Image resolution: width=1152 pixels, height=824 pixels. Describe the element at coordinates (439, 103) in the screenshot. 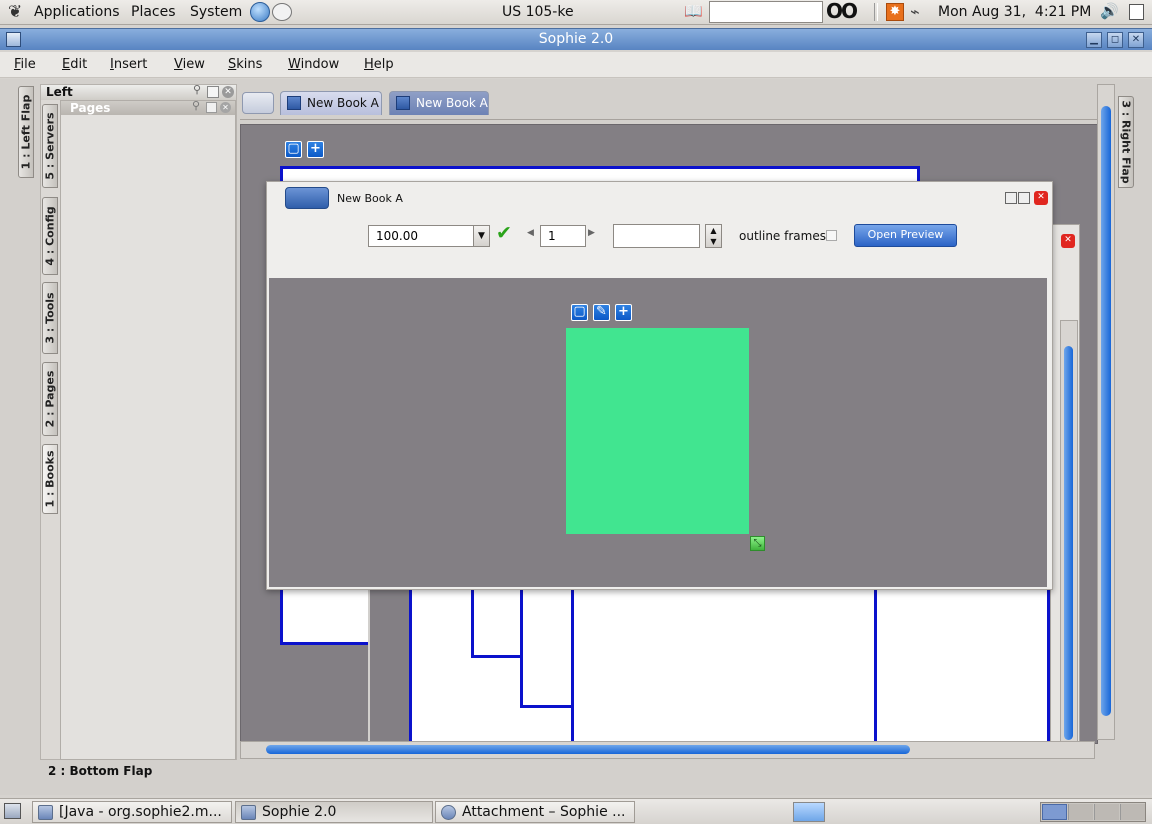

I see `doc-tab-new-book-a-2: New Book A` at that location.